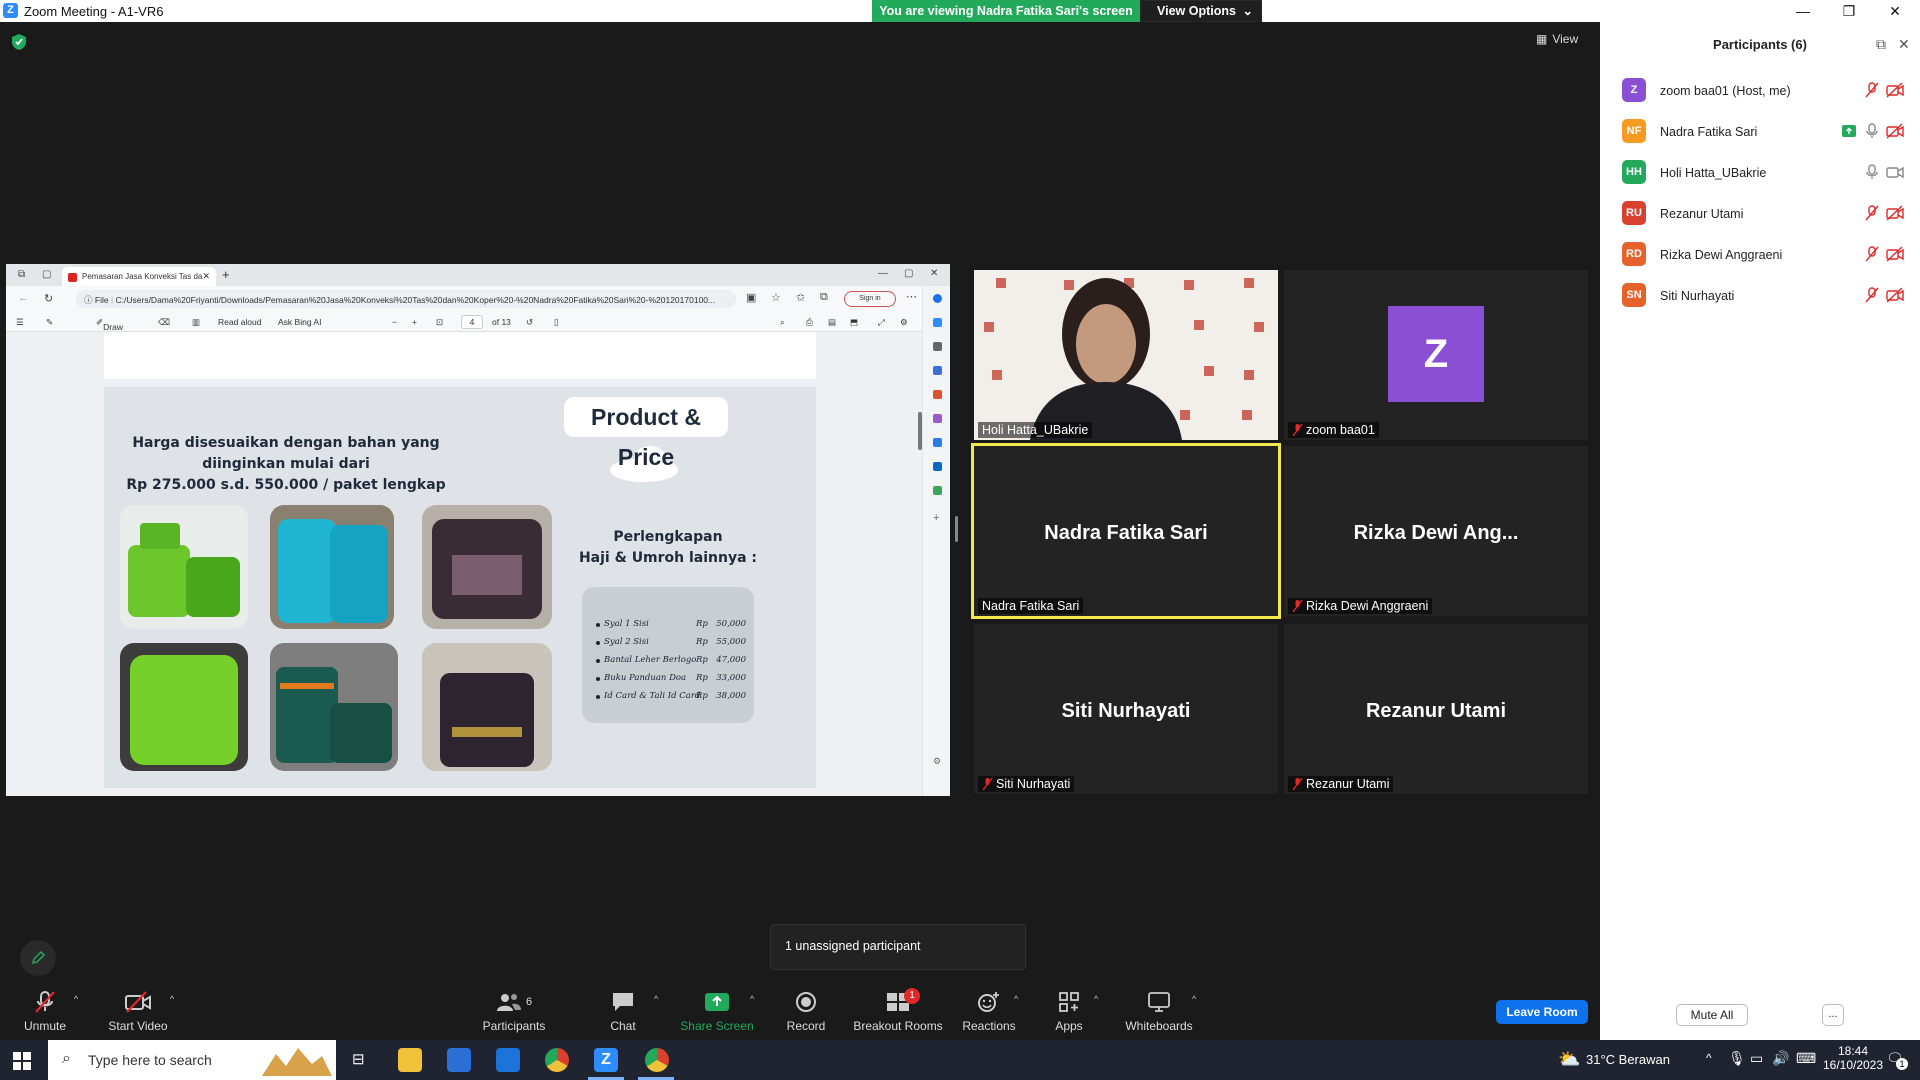 The image size is (1920, 1080). Describe the element at coordinates (937, 466) in the screenshot. I see `sidebar-skype-icon` at that location.